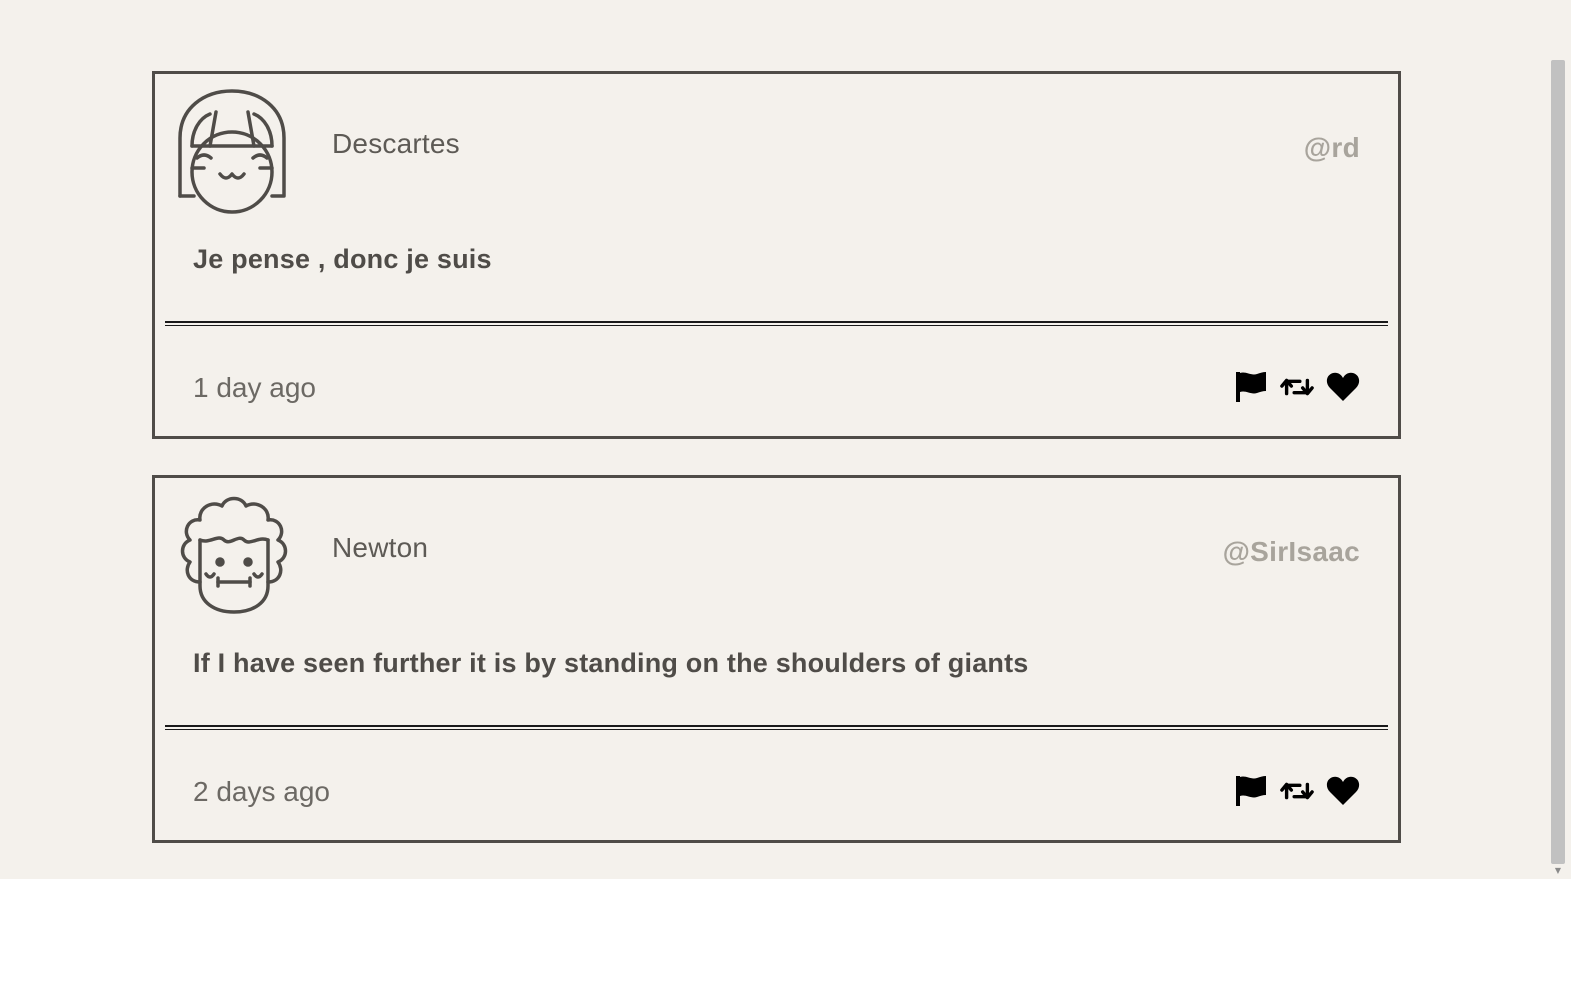  I want to click on author-handle: @SirIsaac, so click(1291, 552).